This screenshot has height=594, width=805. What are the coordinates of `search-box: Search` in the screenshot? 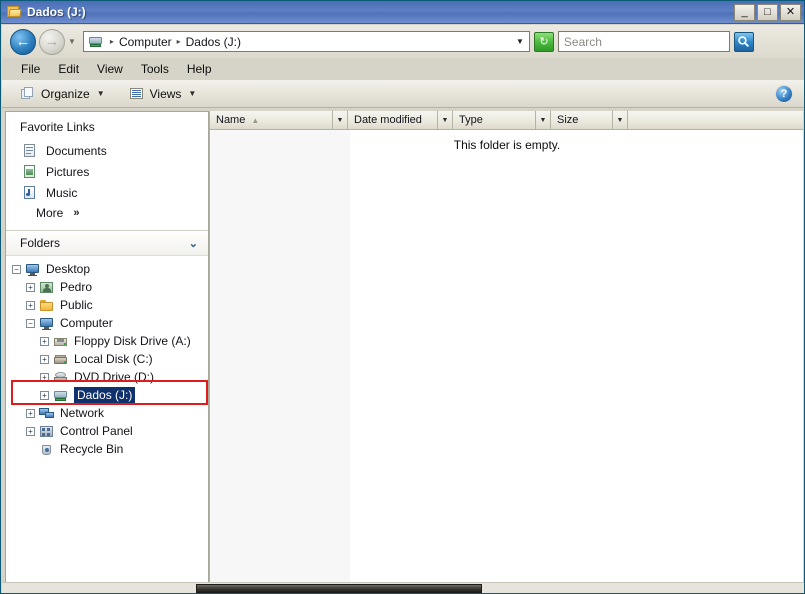 It's located at (643, 41).